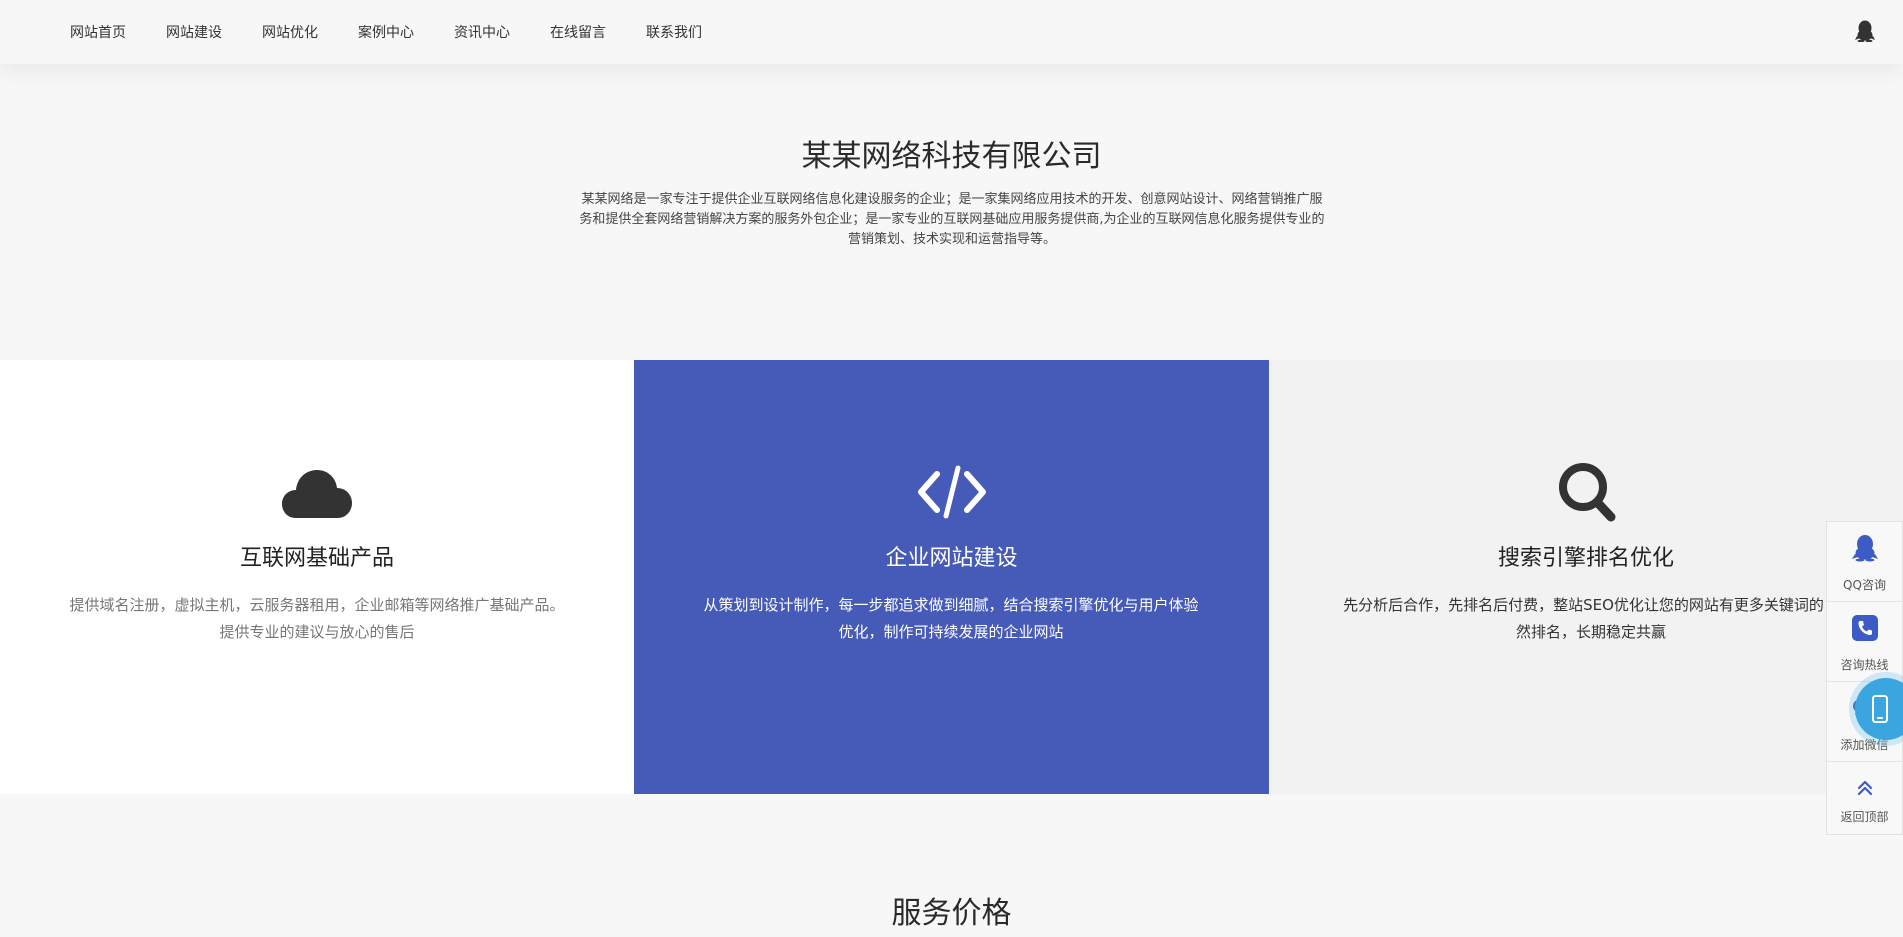 The height and width of the screenshot is (937, 1903). What do you see at coordinates (194, 32) in the screenshot?
I see `nav-item-website-building: 网站建设` at bounding box center [194, 32].